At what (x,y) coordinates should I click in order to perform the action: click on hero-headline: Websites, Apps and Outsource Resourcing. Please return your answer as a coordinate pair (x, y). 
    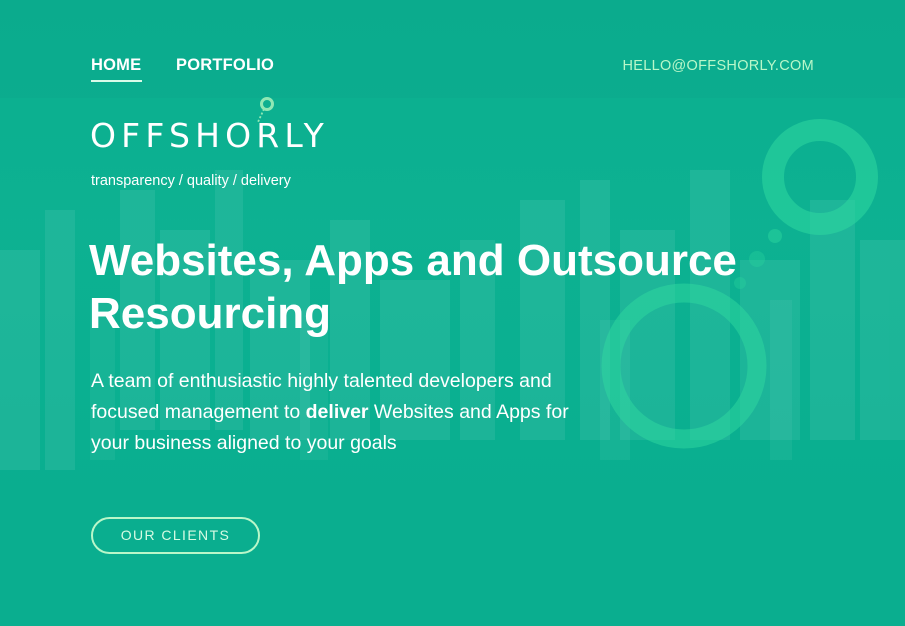
    Looking at the image, I should click on (413, 287).